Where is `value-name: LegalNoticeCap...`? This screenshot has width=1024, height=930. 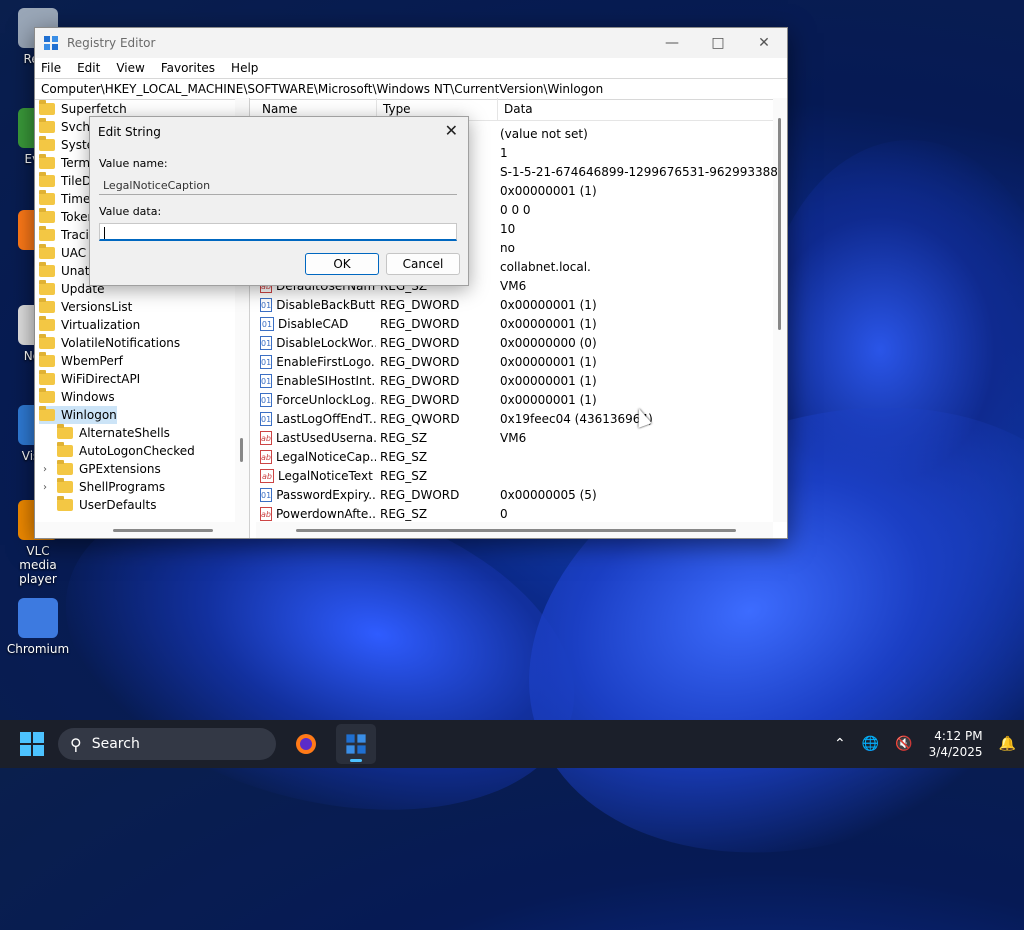
value-name: LegalNoticeCap... is located at coordinates (325, 456).